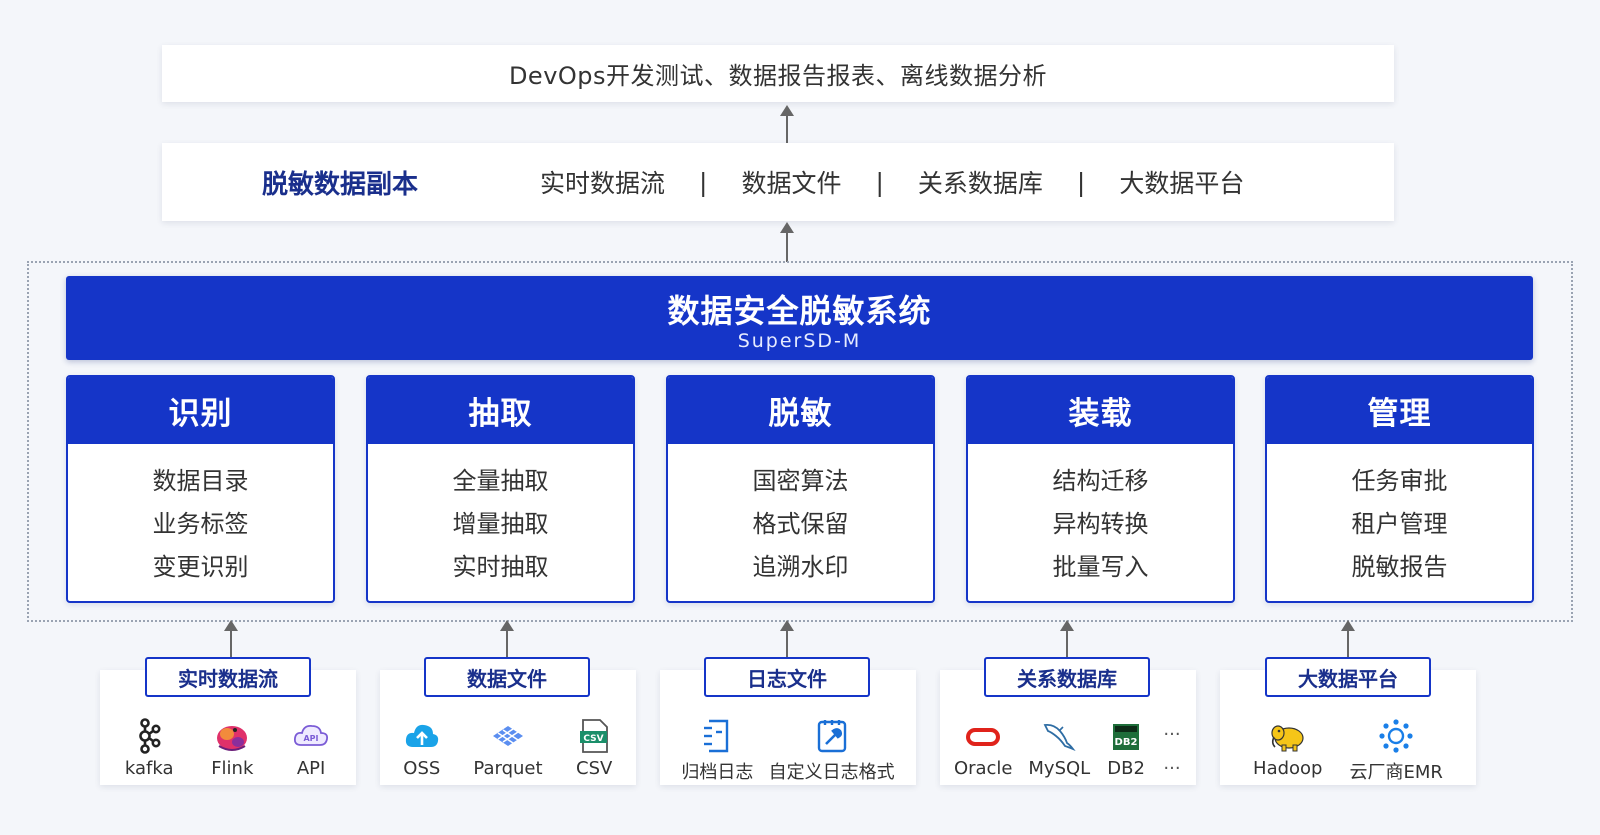 The width and height of the screenshot is (1600, 835). I want to click on kafka-icon, so click(150, 736).